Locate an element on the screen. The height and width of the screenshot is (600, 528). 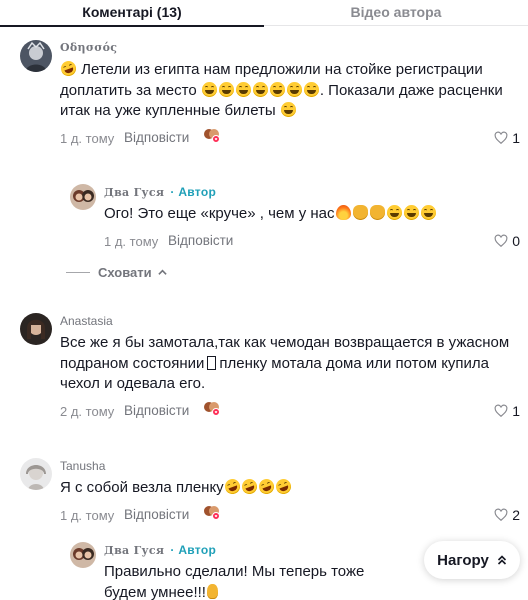
comments-tabs: Коментарі (13) Відео автора is located at coordinates (264, 13).